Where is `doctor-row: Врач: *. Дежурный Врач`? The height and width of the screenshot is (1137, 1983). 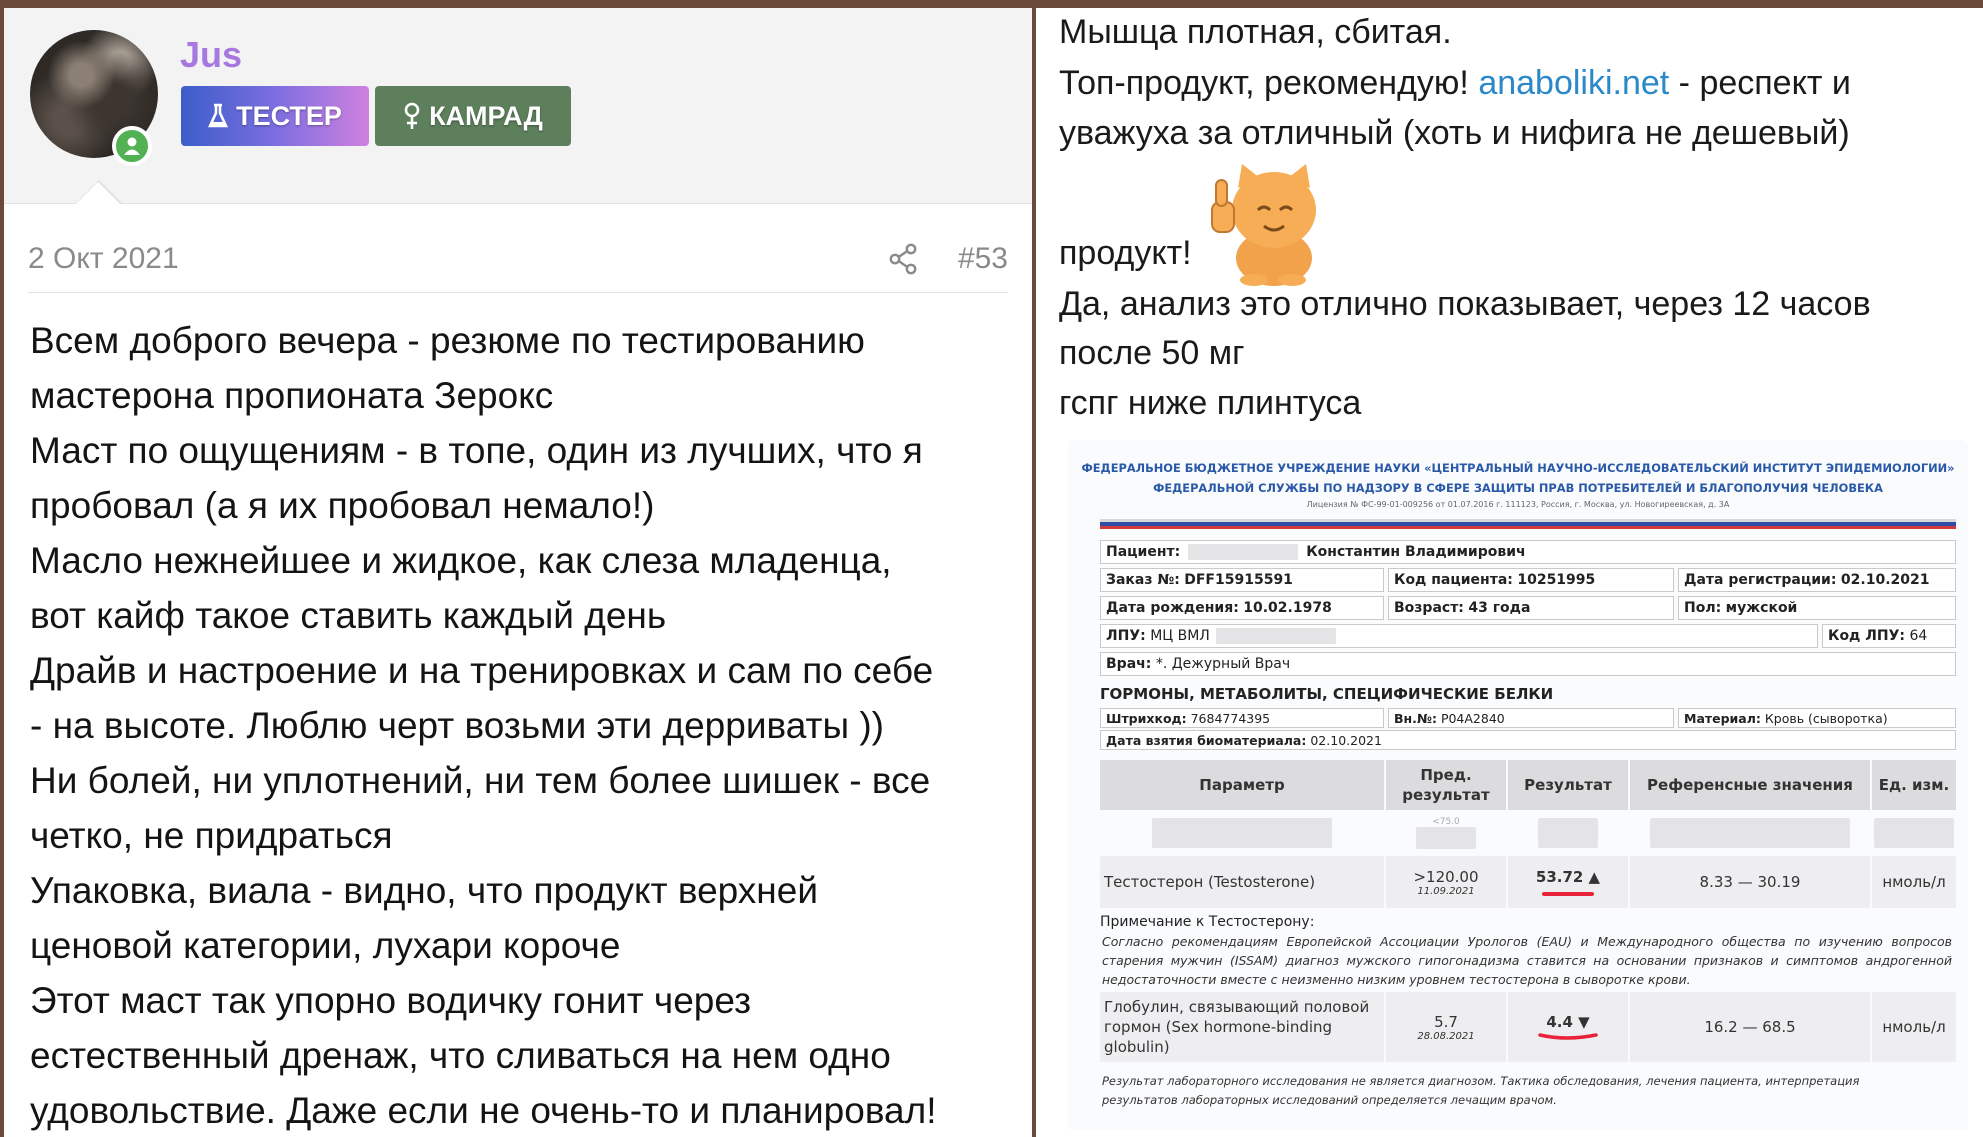 doctor-row: Врач: *. Дежурный Врач is located at coordinates (1528, 664).